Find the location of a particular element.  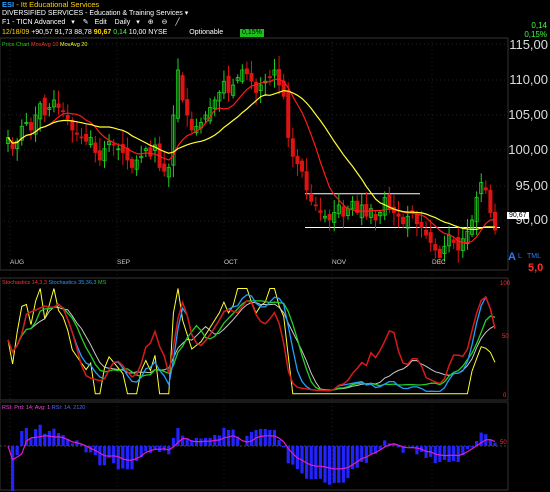

rsi-extra-label: RSI: 14, 2120 is located at coordinates (68, 408).